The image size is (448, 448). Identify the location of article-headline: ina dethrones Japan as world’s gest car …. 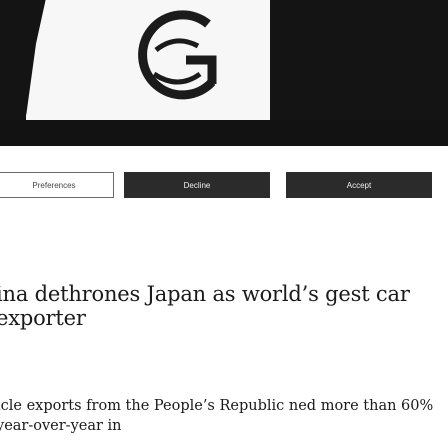
(205, 306).